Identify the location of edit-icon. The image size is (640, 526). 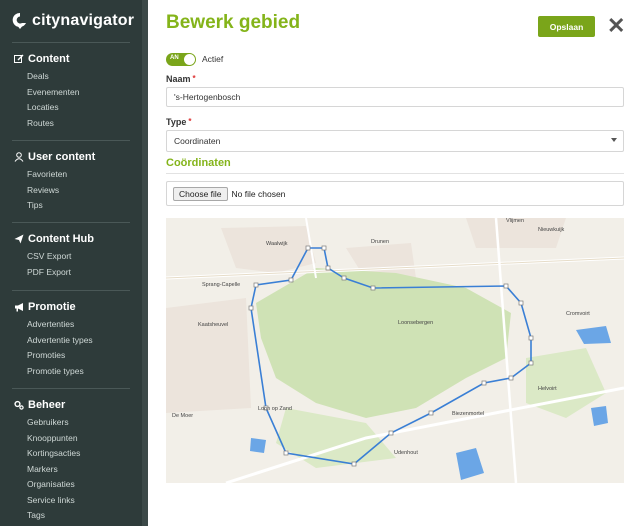
(19, 58).